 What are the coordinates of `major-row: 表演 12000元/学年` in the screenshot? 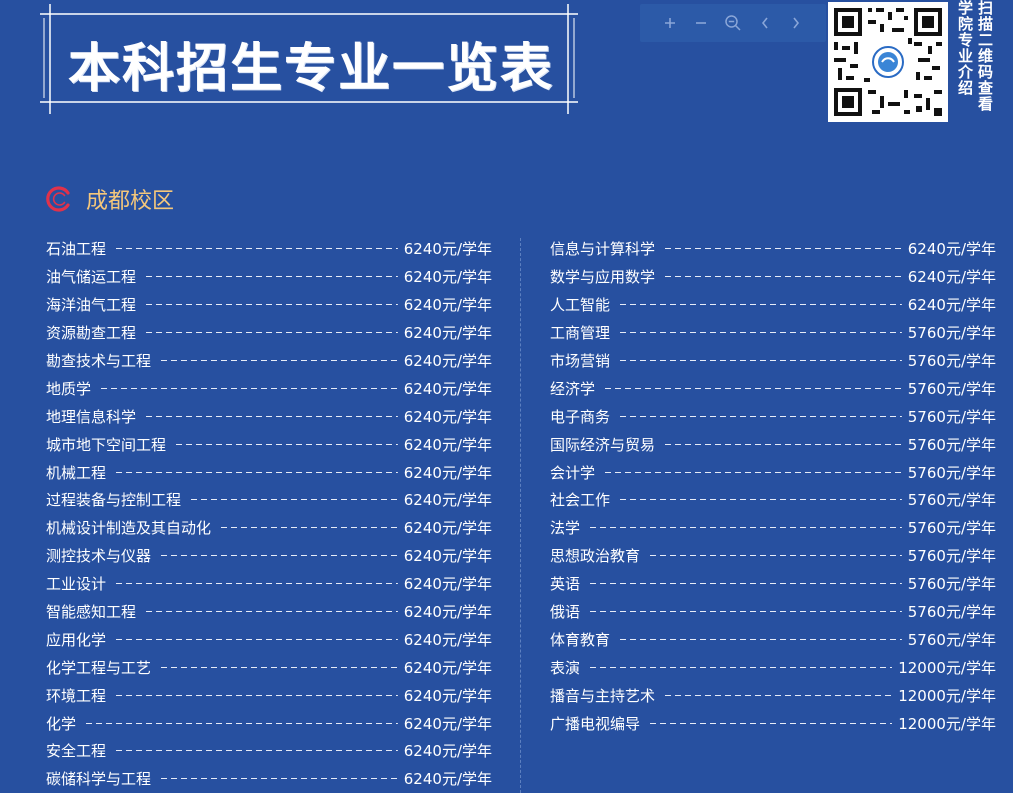 It's located at (773, 667).